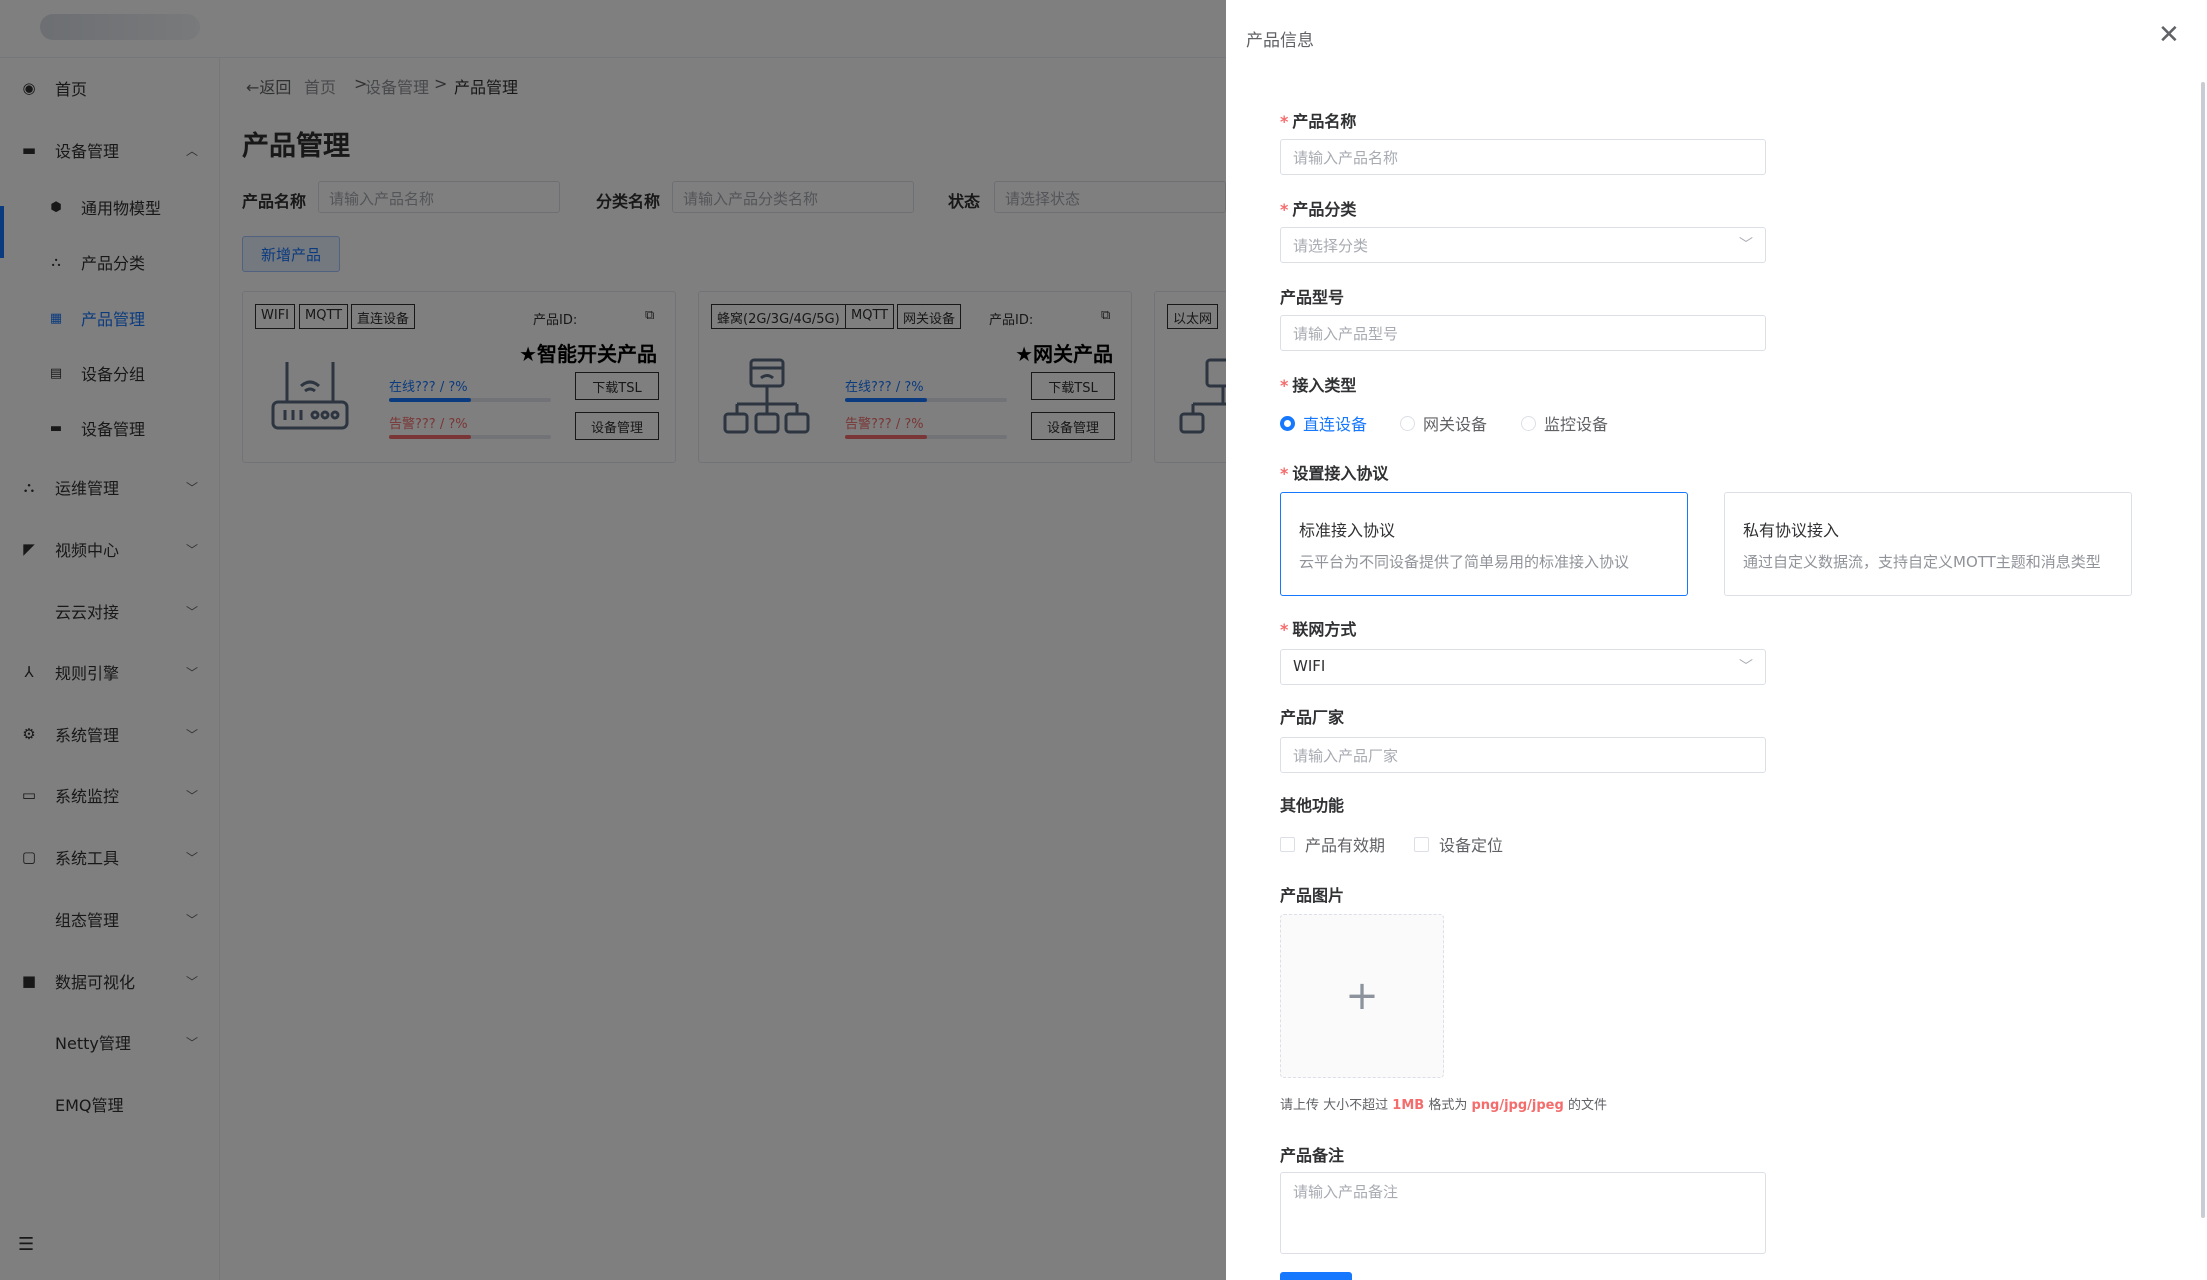 This screenshot has width=2207, height=1280. Describe the element at coordinates (2203, 650) in the screenshot. I see `drawer-scrollbar` at that location.